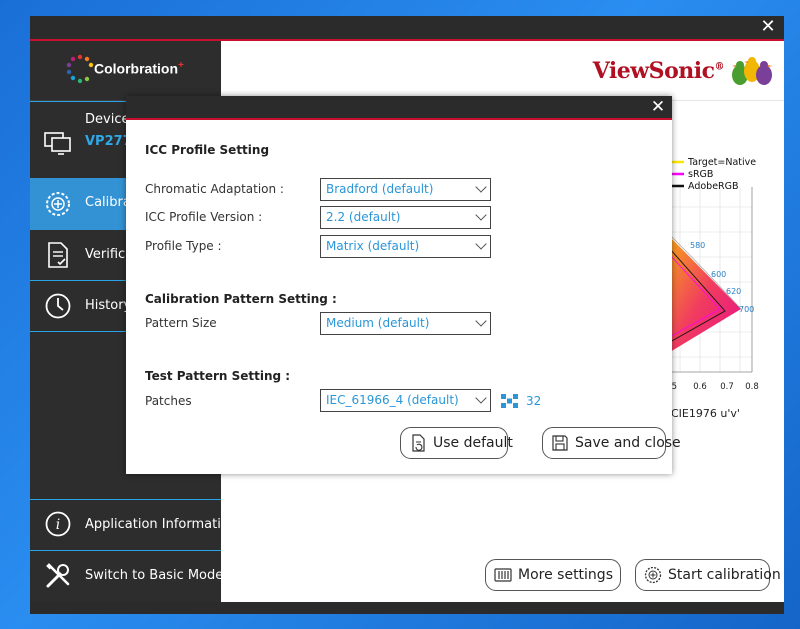 This screenshot has height=629, width=800. I want to click on app-logo-text: Colorbration+, so click(139, 68).